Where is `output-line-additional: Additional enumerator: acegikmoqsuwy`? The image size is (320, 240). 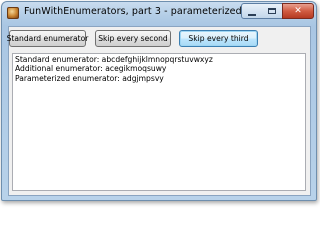
output-line-additional: Additional enumerator: acegikmoqsuwy is located at coordinates (91, 69).